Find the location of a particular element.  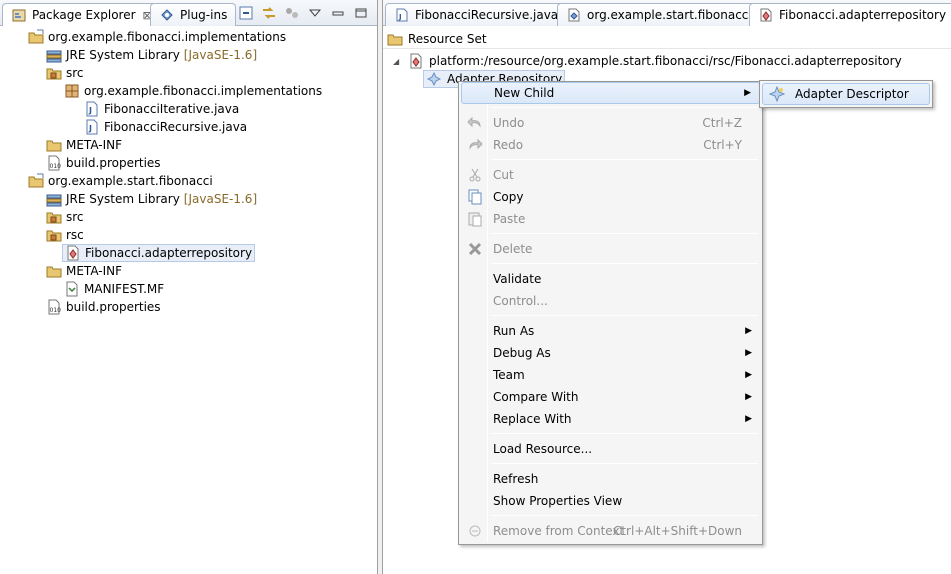

menu-item-cut: Cut is located at coordinates (610, 175).